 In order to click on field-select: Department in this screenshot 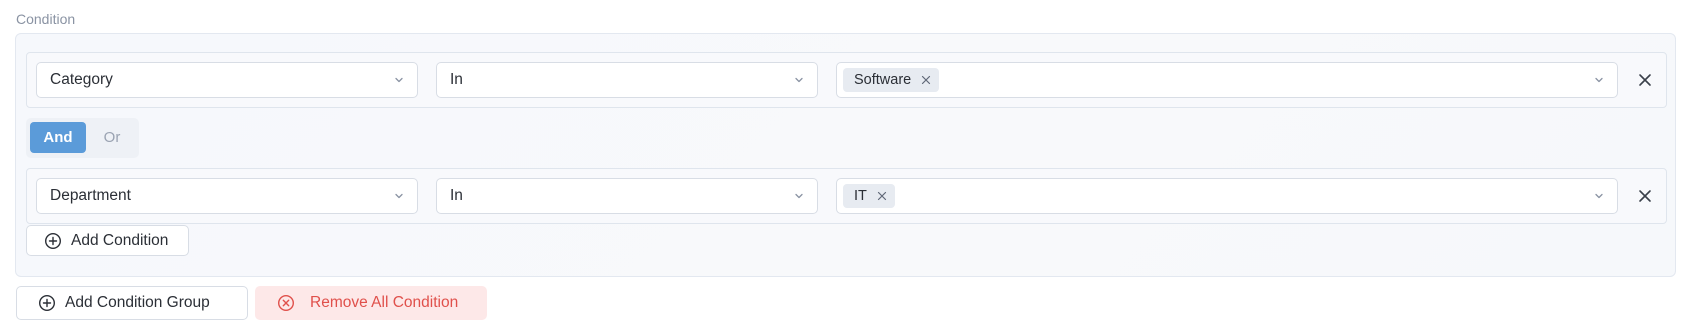, I will do `click(227, 196)`.